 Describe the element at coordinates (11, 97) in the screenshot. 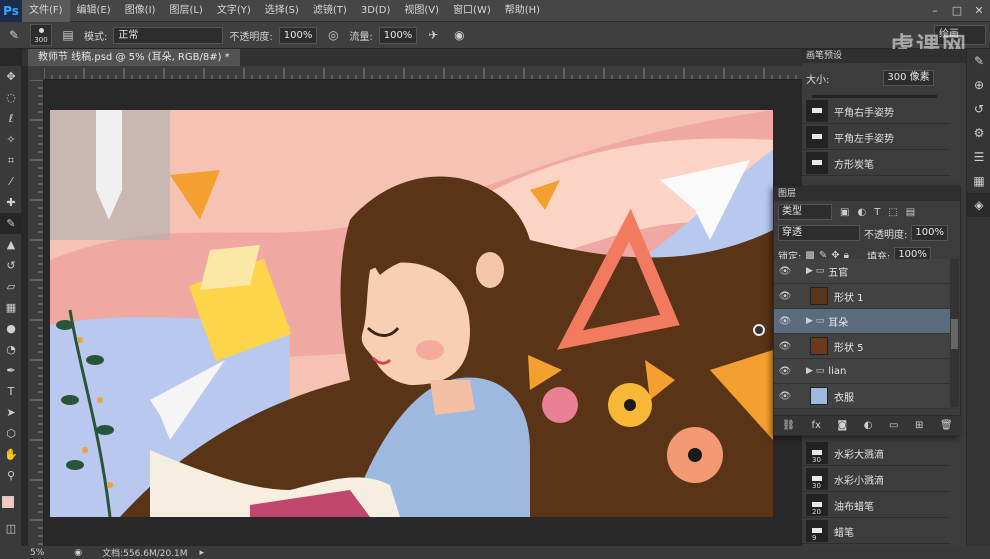

I see `marquee-tool-icon: ◌` at that location.